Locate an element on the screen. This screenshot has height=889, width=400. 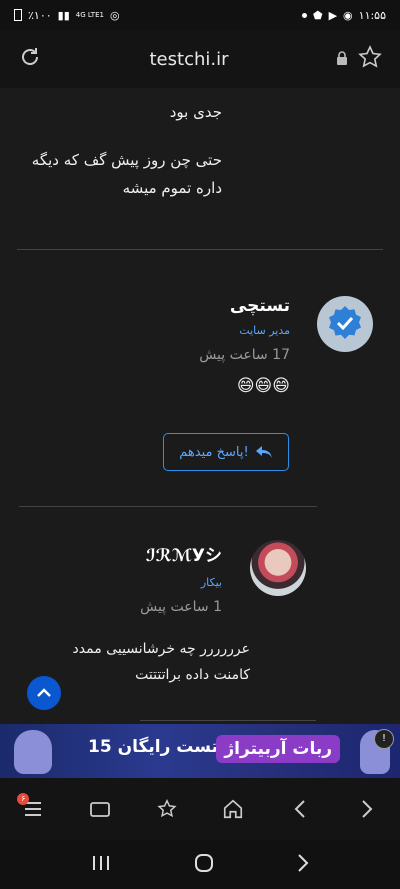
system-back-button is located at coordinates (303, 865).